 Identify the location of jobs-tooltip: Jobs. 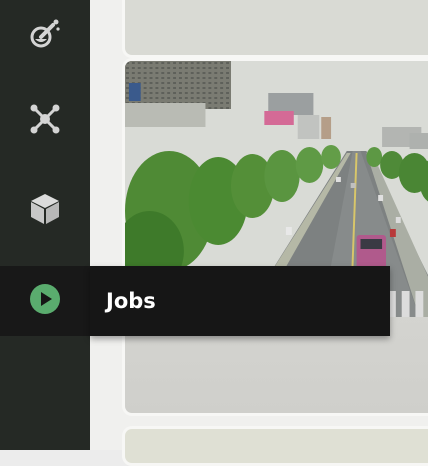
(240, 301).